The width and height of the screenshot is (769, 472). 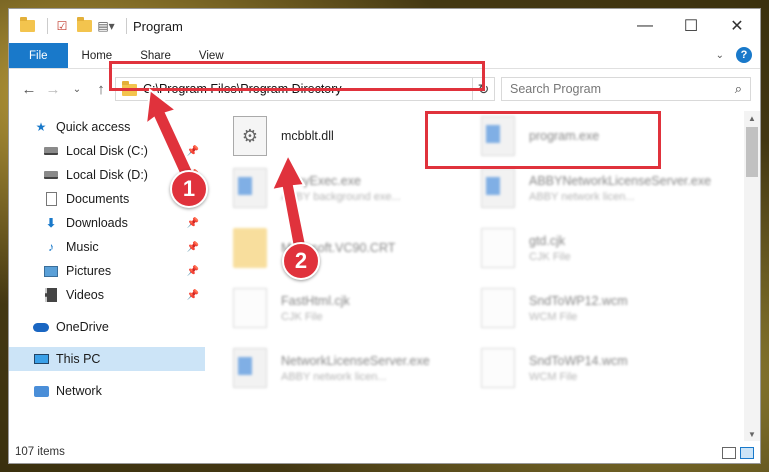 I want to click on ribbon-right: ⌄ ?, so click(x=734, y=55).